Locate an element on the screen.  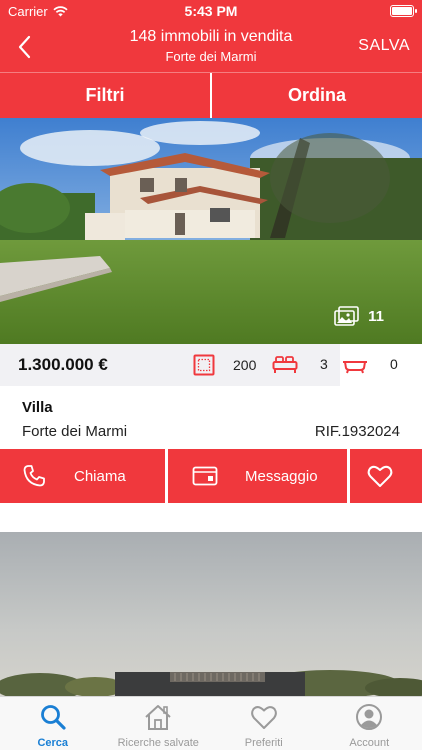
bottom-tab-bar: Cerca Ricerche salvate Preferiti Account is located at coordinates (211, 723).